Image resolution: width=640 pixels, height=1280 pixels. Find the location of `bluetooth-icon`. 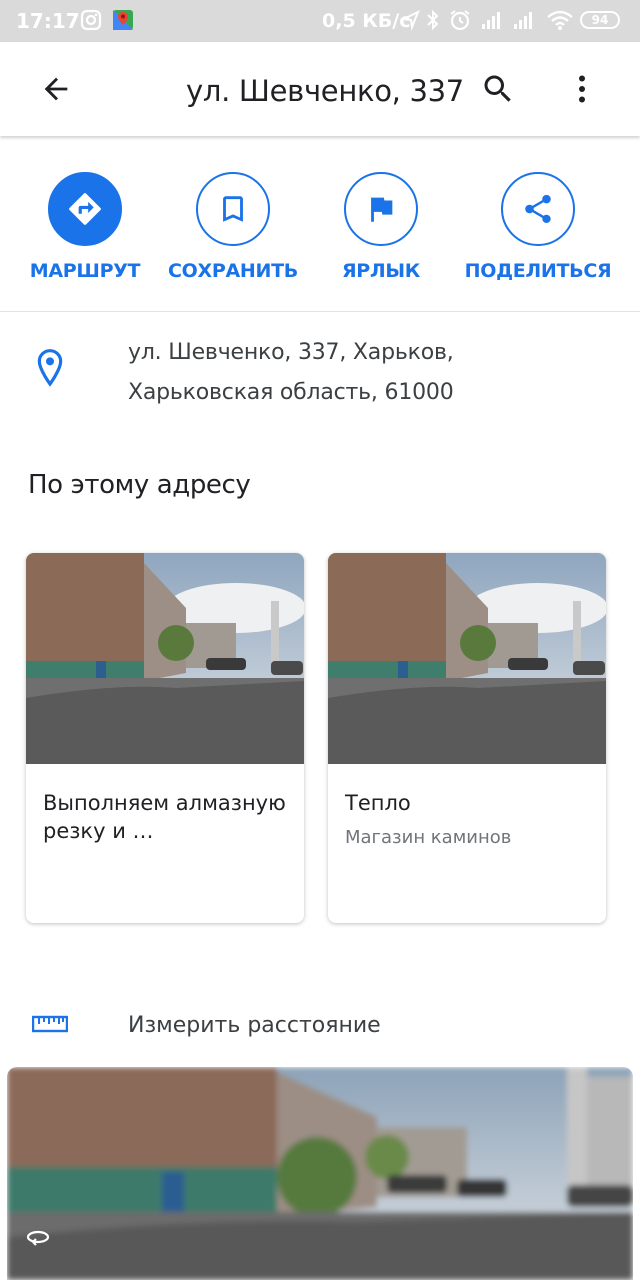

bluetooth-icon is located at coordinates (433, 22).